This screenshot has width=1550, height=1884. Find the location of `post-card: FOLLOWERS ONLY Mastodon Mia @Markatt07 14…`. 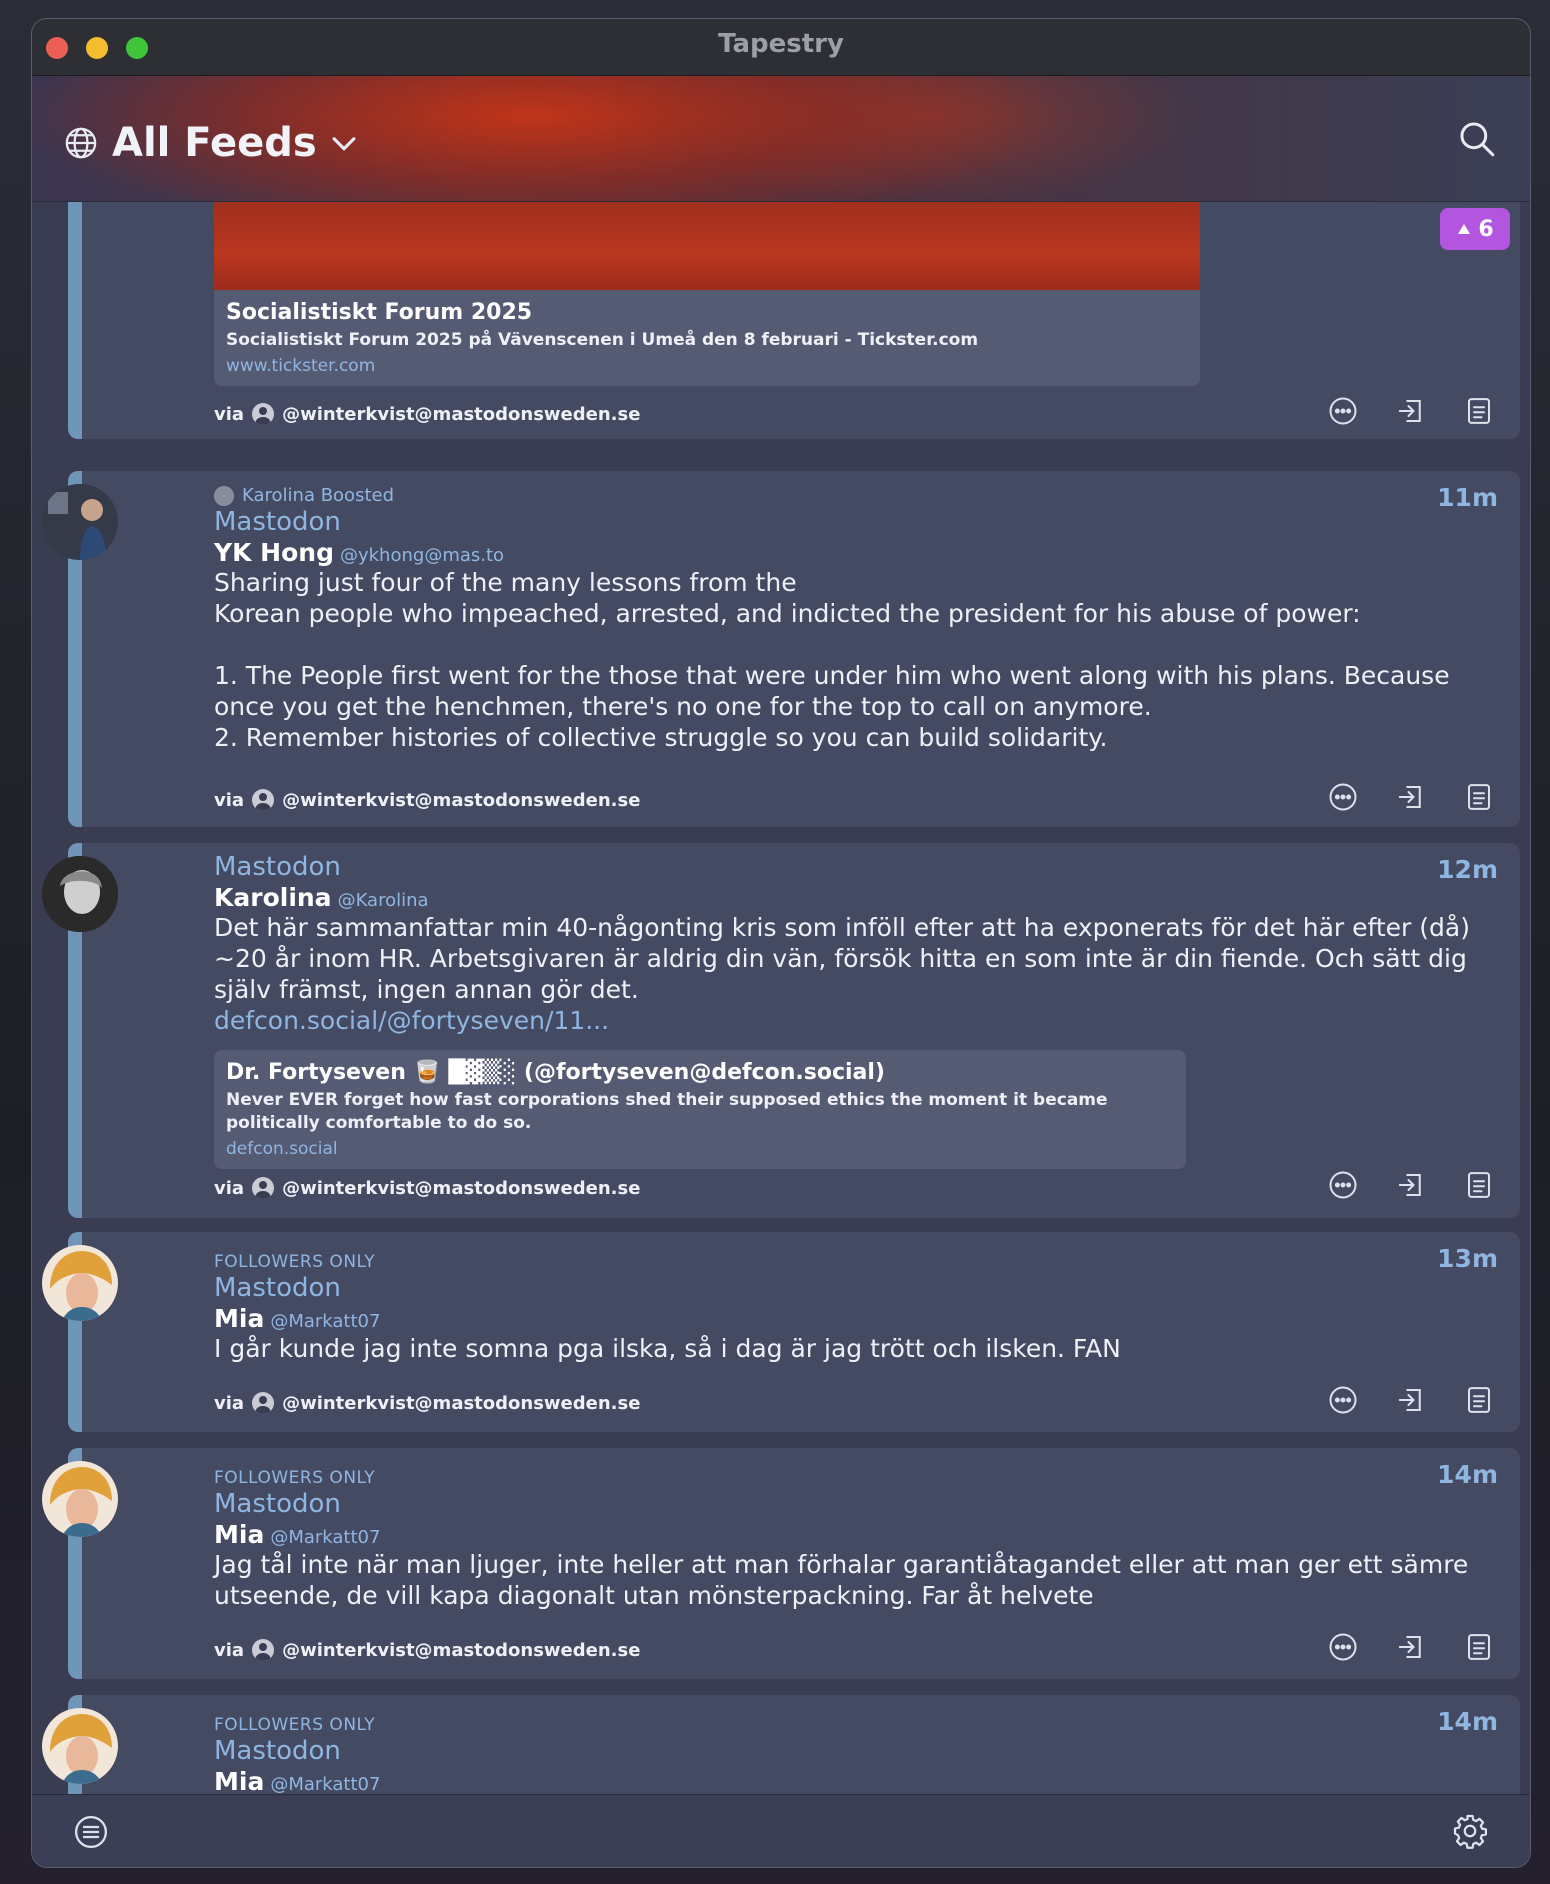

post-card: FOLLOWERS ONLY Mastodon Mia @Markatt07 14… is located at coordinates (794, 1745).